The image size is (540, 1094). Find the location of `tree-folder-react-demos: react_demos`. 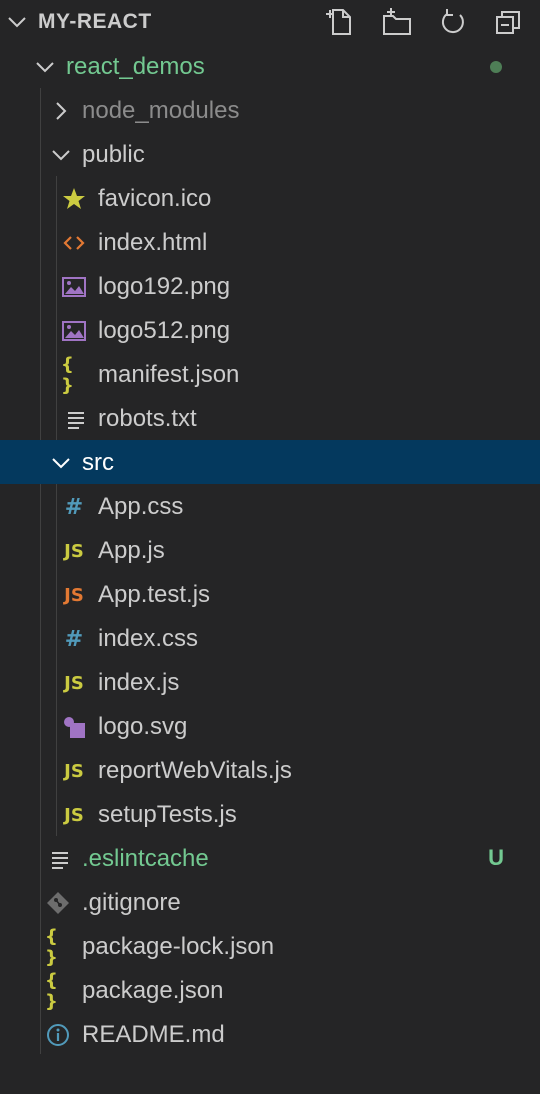

tree-folder-react-demos: react_demos is located at coordinates (270, 66).